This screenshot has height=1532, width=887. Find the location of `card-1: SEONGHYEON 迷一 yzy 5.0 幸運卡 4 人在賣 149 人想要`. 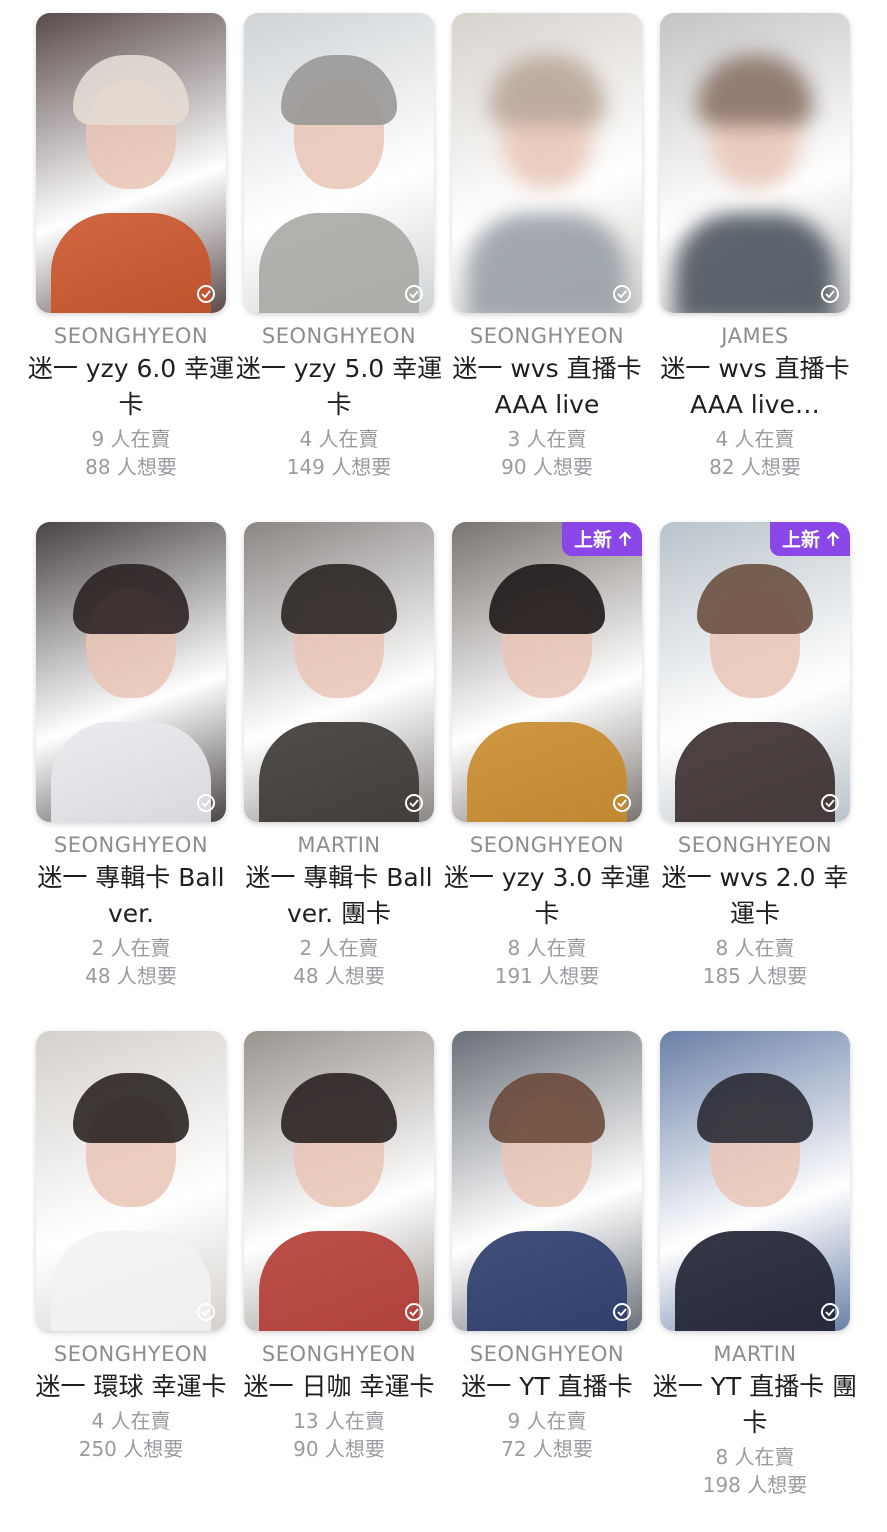

card-1: SEONGHYEON 迷一 yzy 5.0 幸運卡 4 人在賣 149 人想要 is located at coordinates (339, 247).